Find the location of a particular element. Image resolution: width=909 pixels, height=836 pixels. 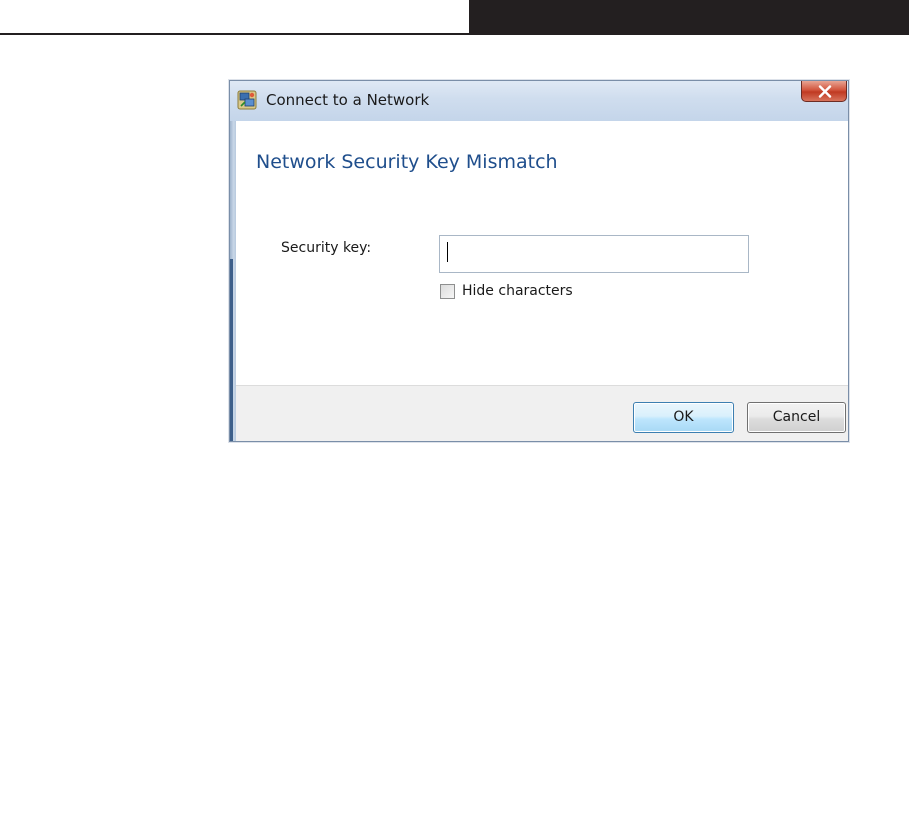

dialog-title: Connect to a Network is located at coordinates (348, 100).